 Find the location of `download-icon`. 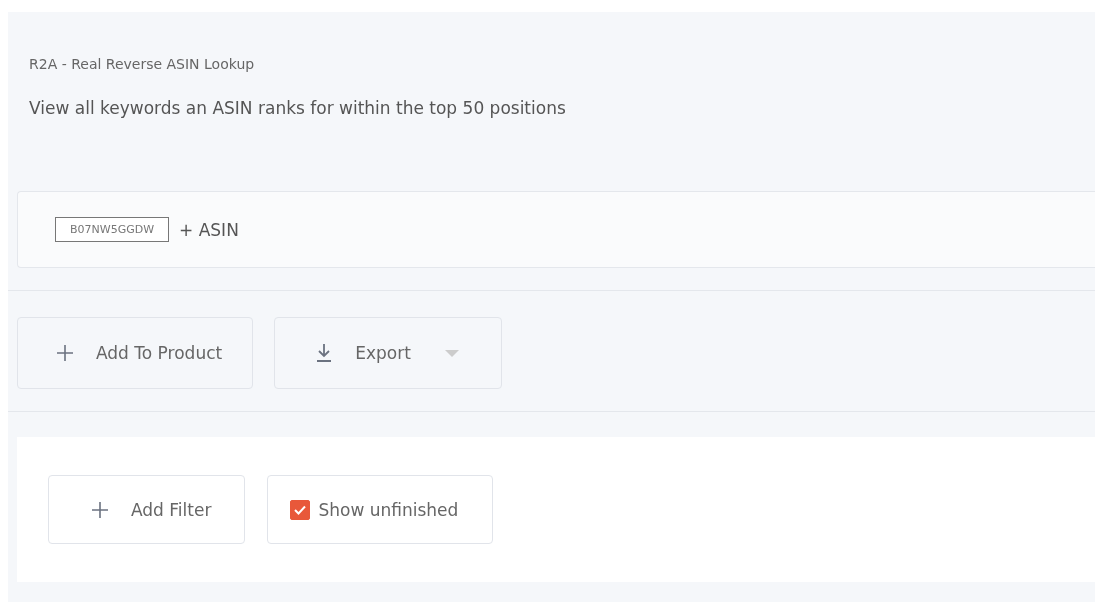

download-icon is located at coordinates (324, 353).